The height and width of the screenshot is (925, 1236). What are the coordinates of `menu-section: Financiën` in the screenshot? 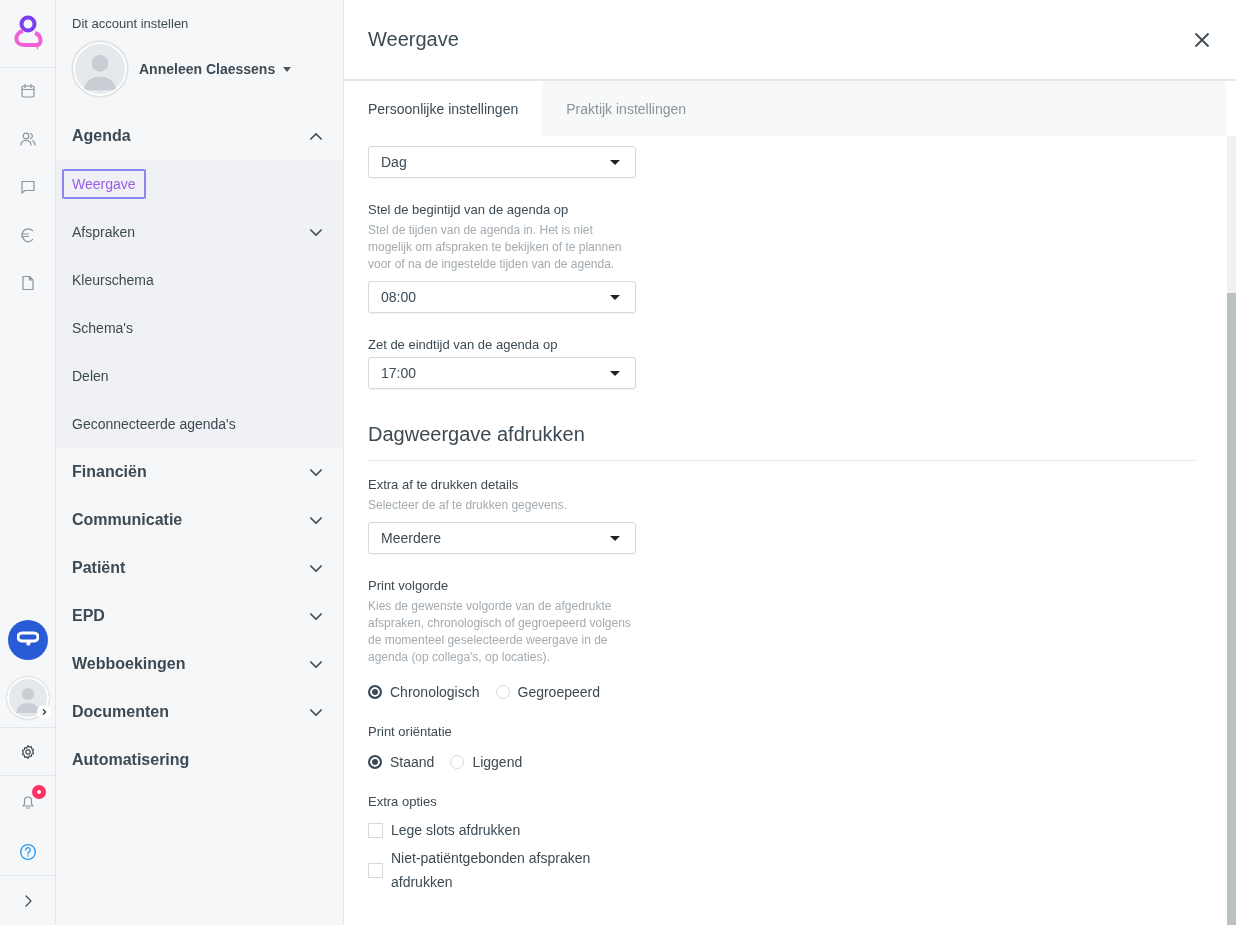 It's located at (199, 472).